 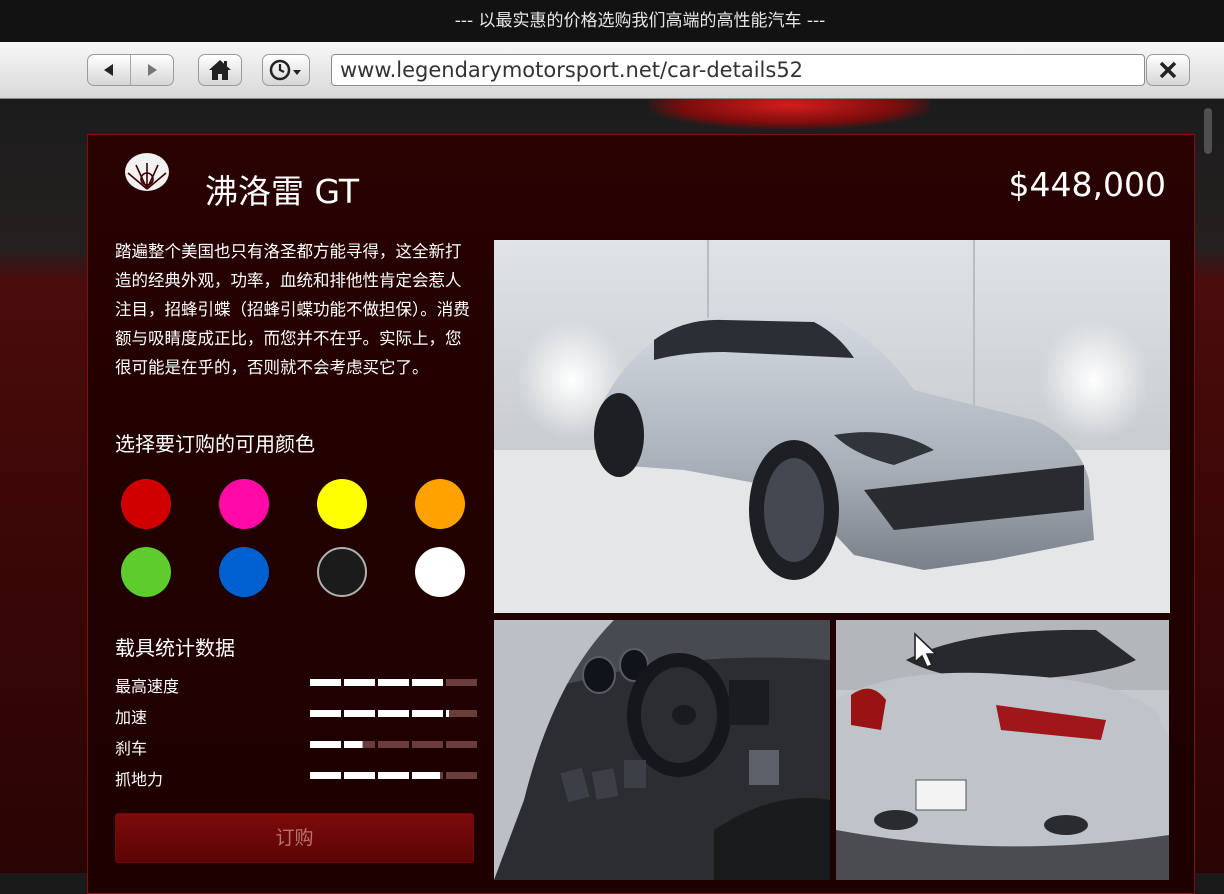 I want to click on forward-arrow-icon, so click(x=152, y=70).